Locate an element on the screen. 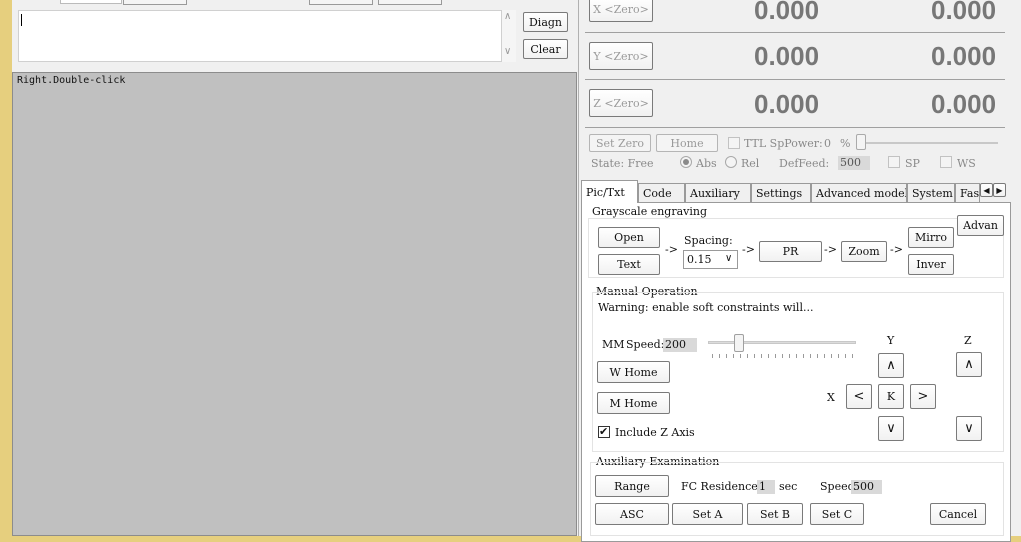  ttl-checkbox is located at coordinates (734, 143).